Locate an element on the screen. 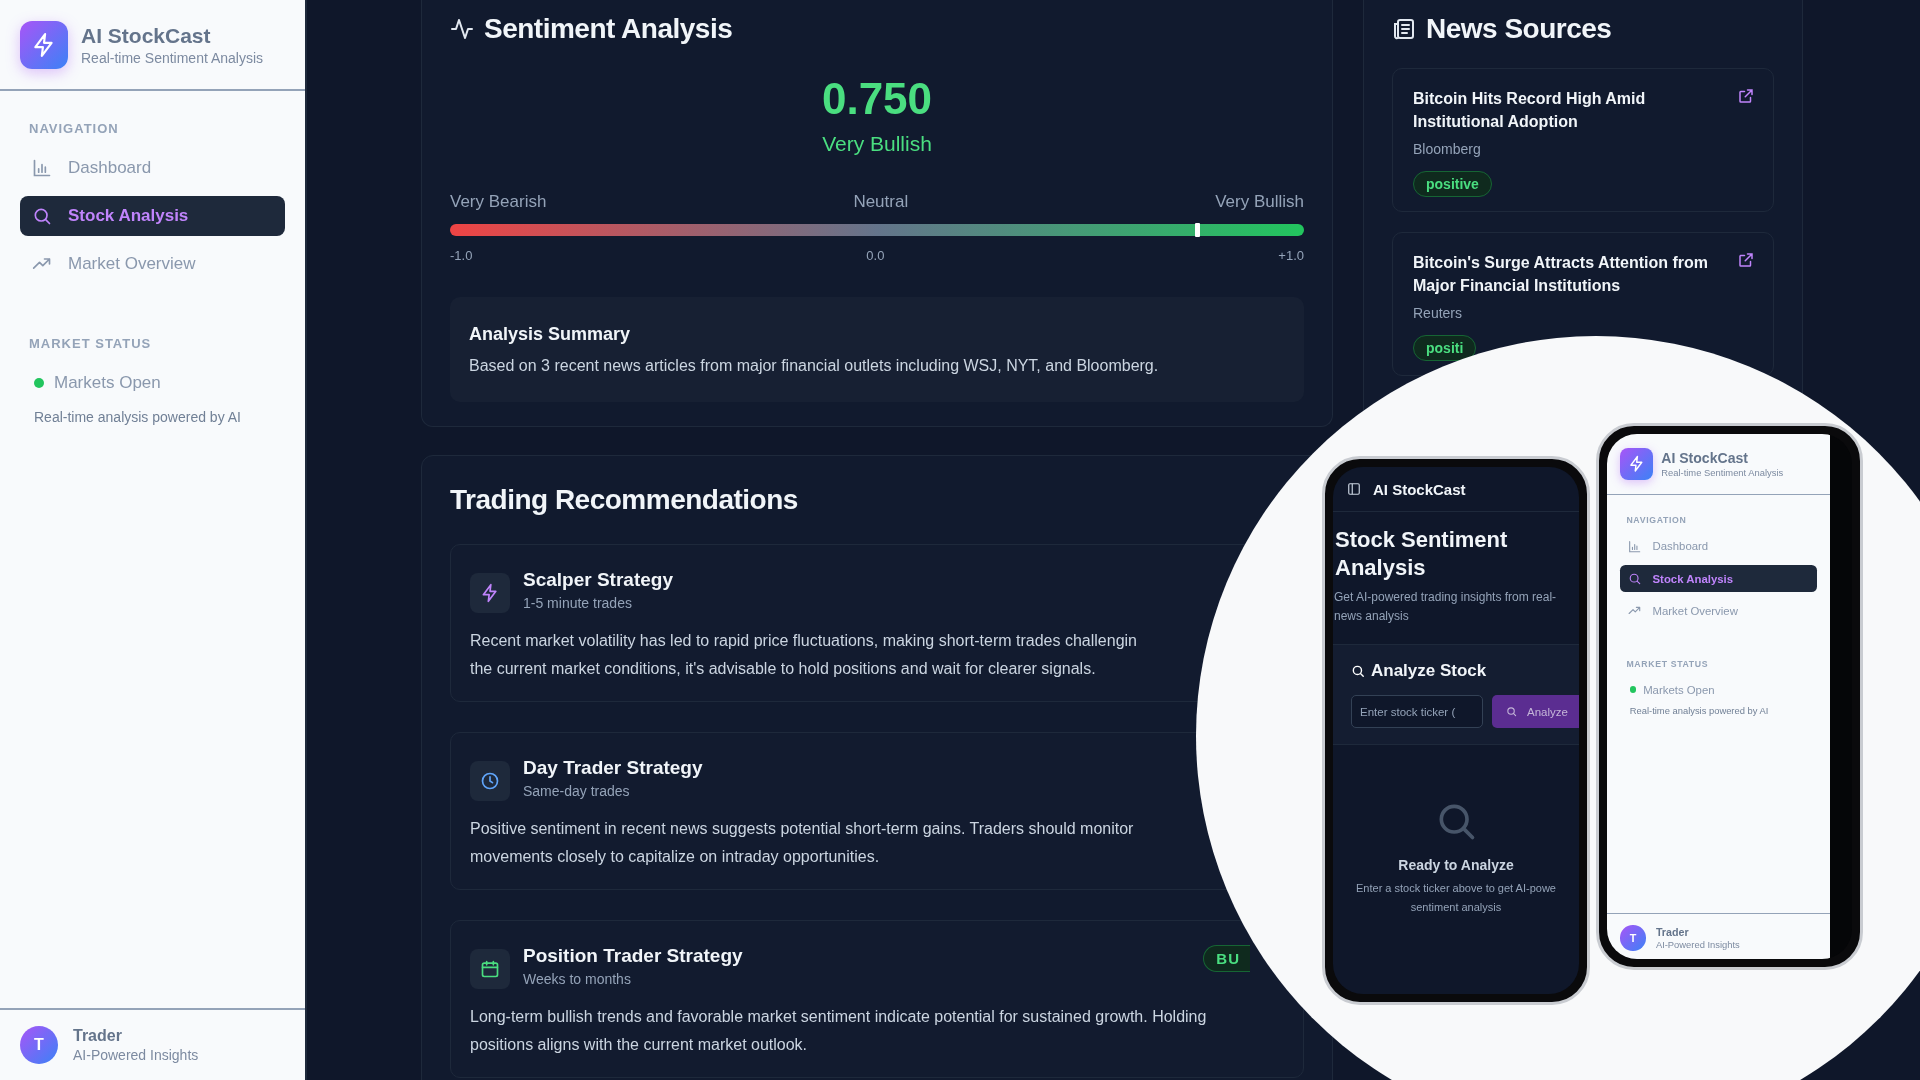 The width and height of the screenshot is (1920, 1080). lightning-icon is located at coordinates (490, 593).